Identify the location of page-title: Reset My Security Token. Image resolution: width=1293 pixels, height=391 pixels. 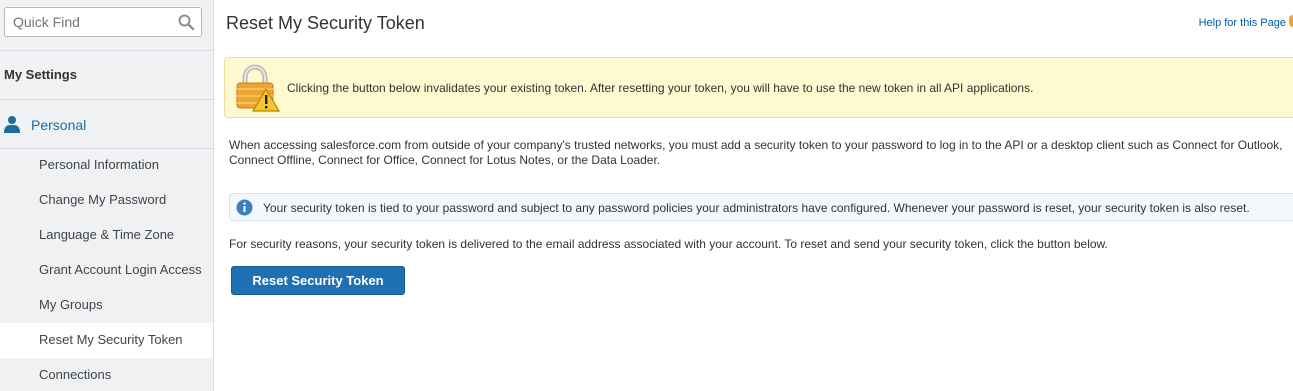
(325, 23).